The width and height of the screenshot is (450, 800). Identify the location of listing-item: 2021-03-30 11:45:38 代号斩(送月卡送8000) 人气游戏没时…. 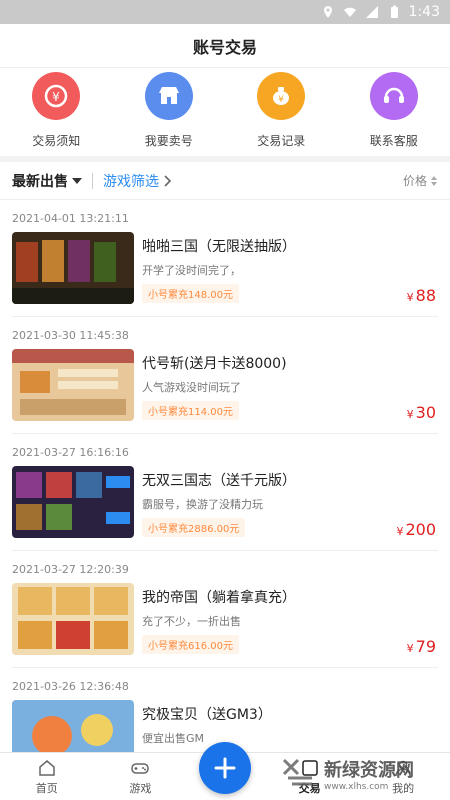
(225, 375).